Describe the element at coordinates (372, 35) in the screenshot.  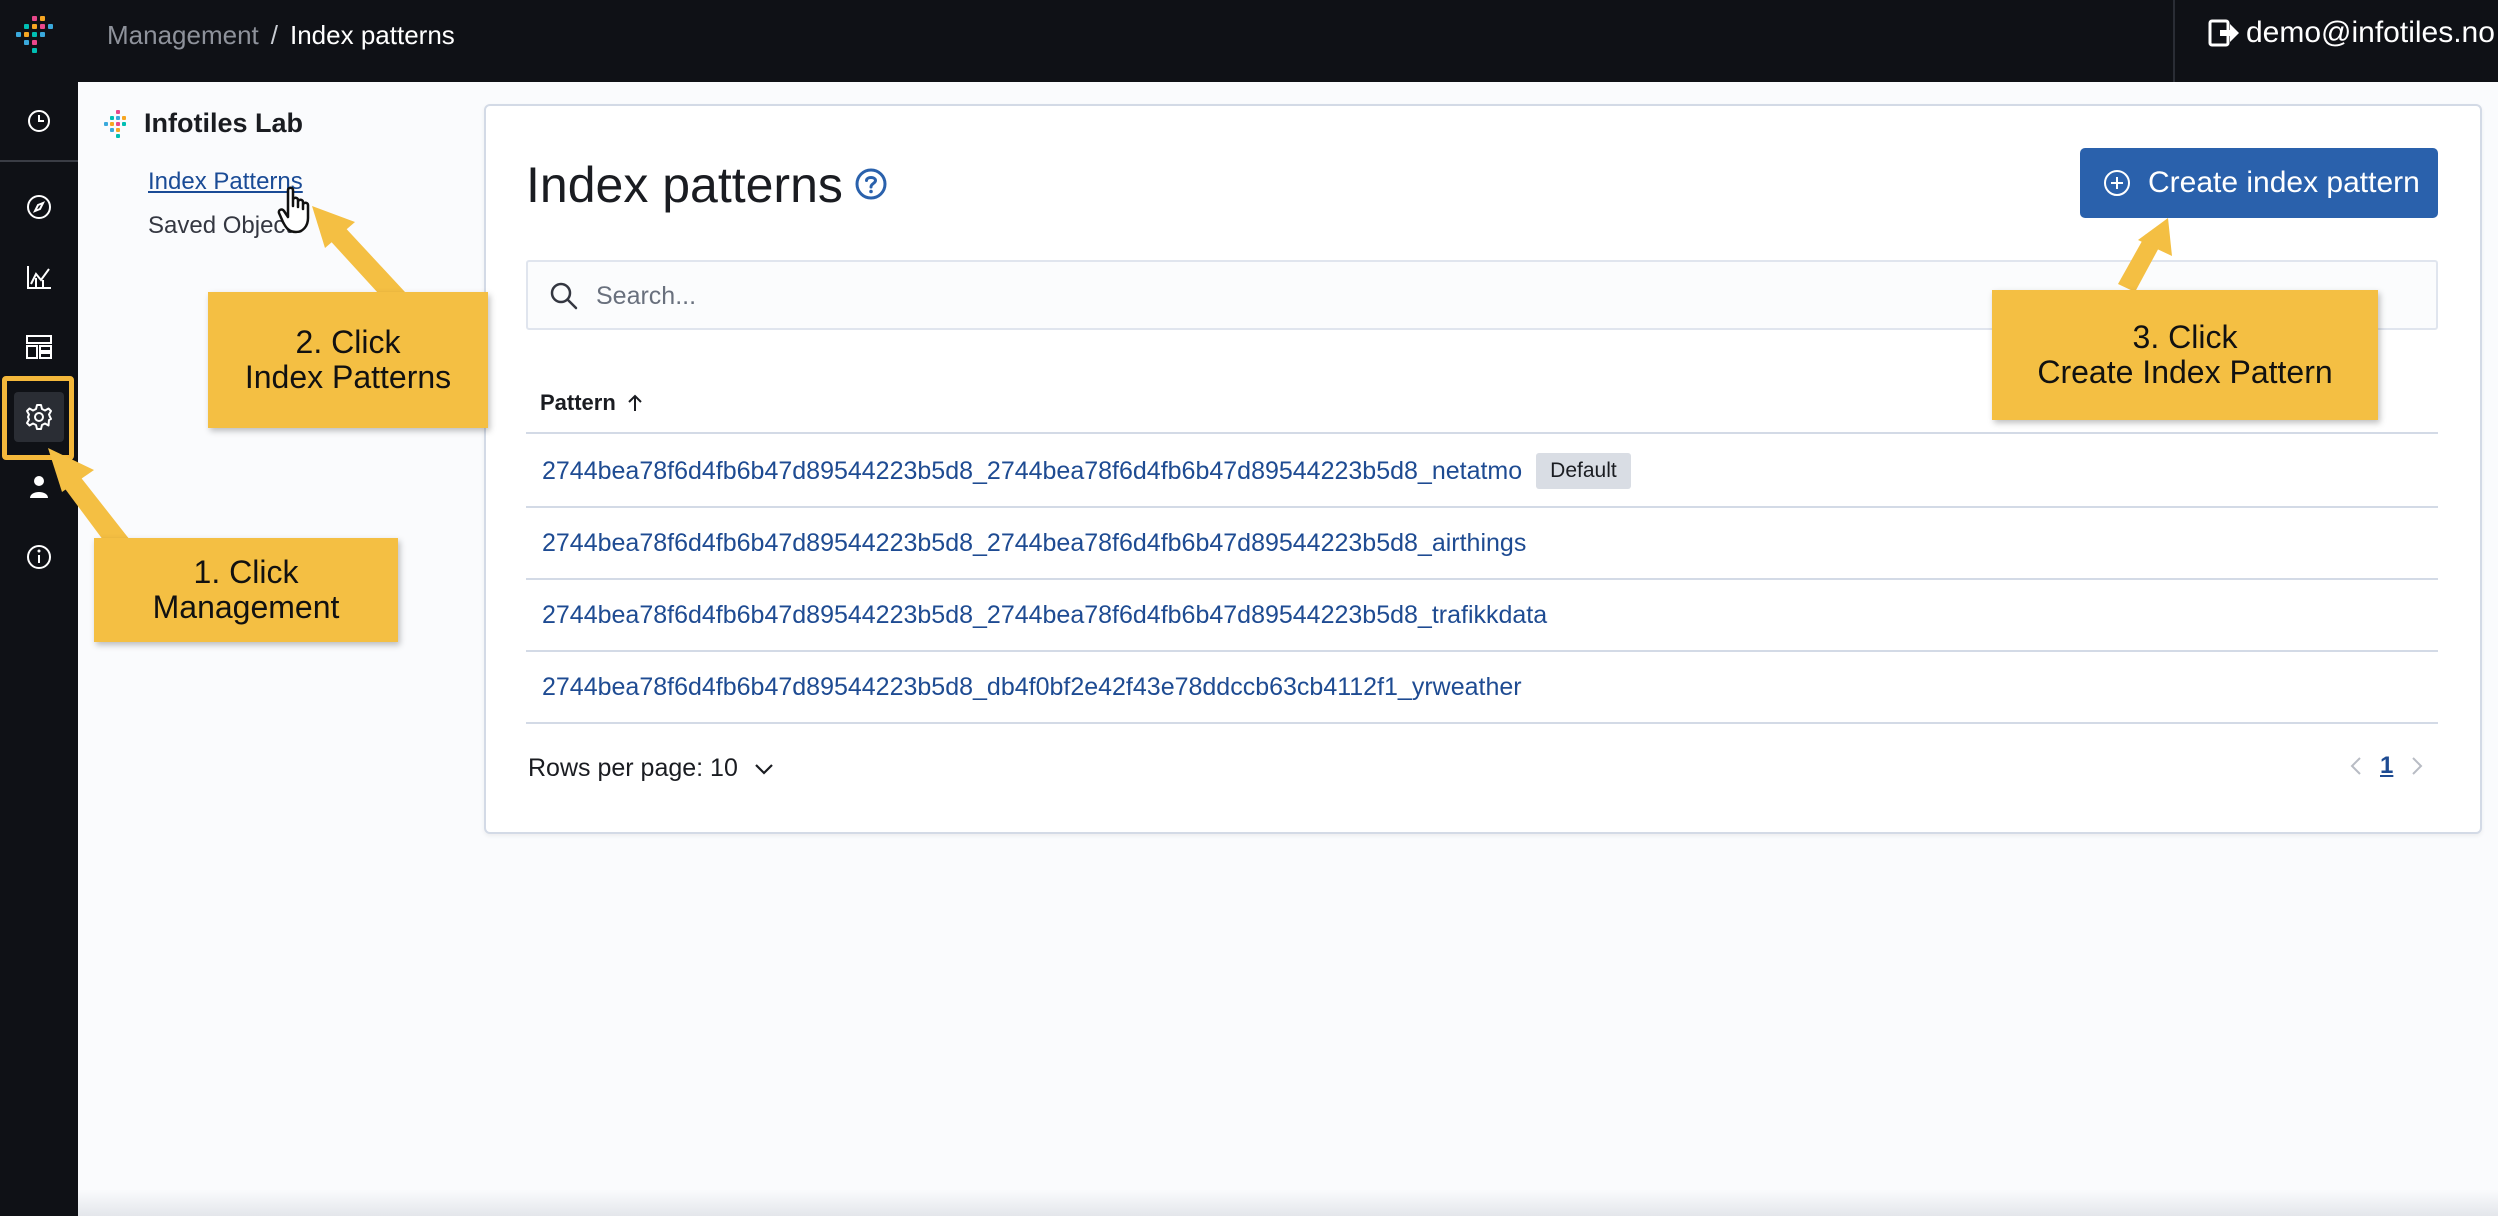
I see `breadcrumb-current: Index patterns` at that location.